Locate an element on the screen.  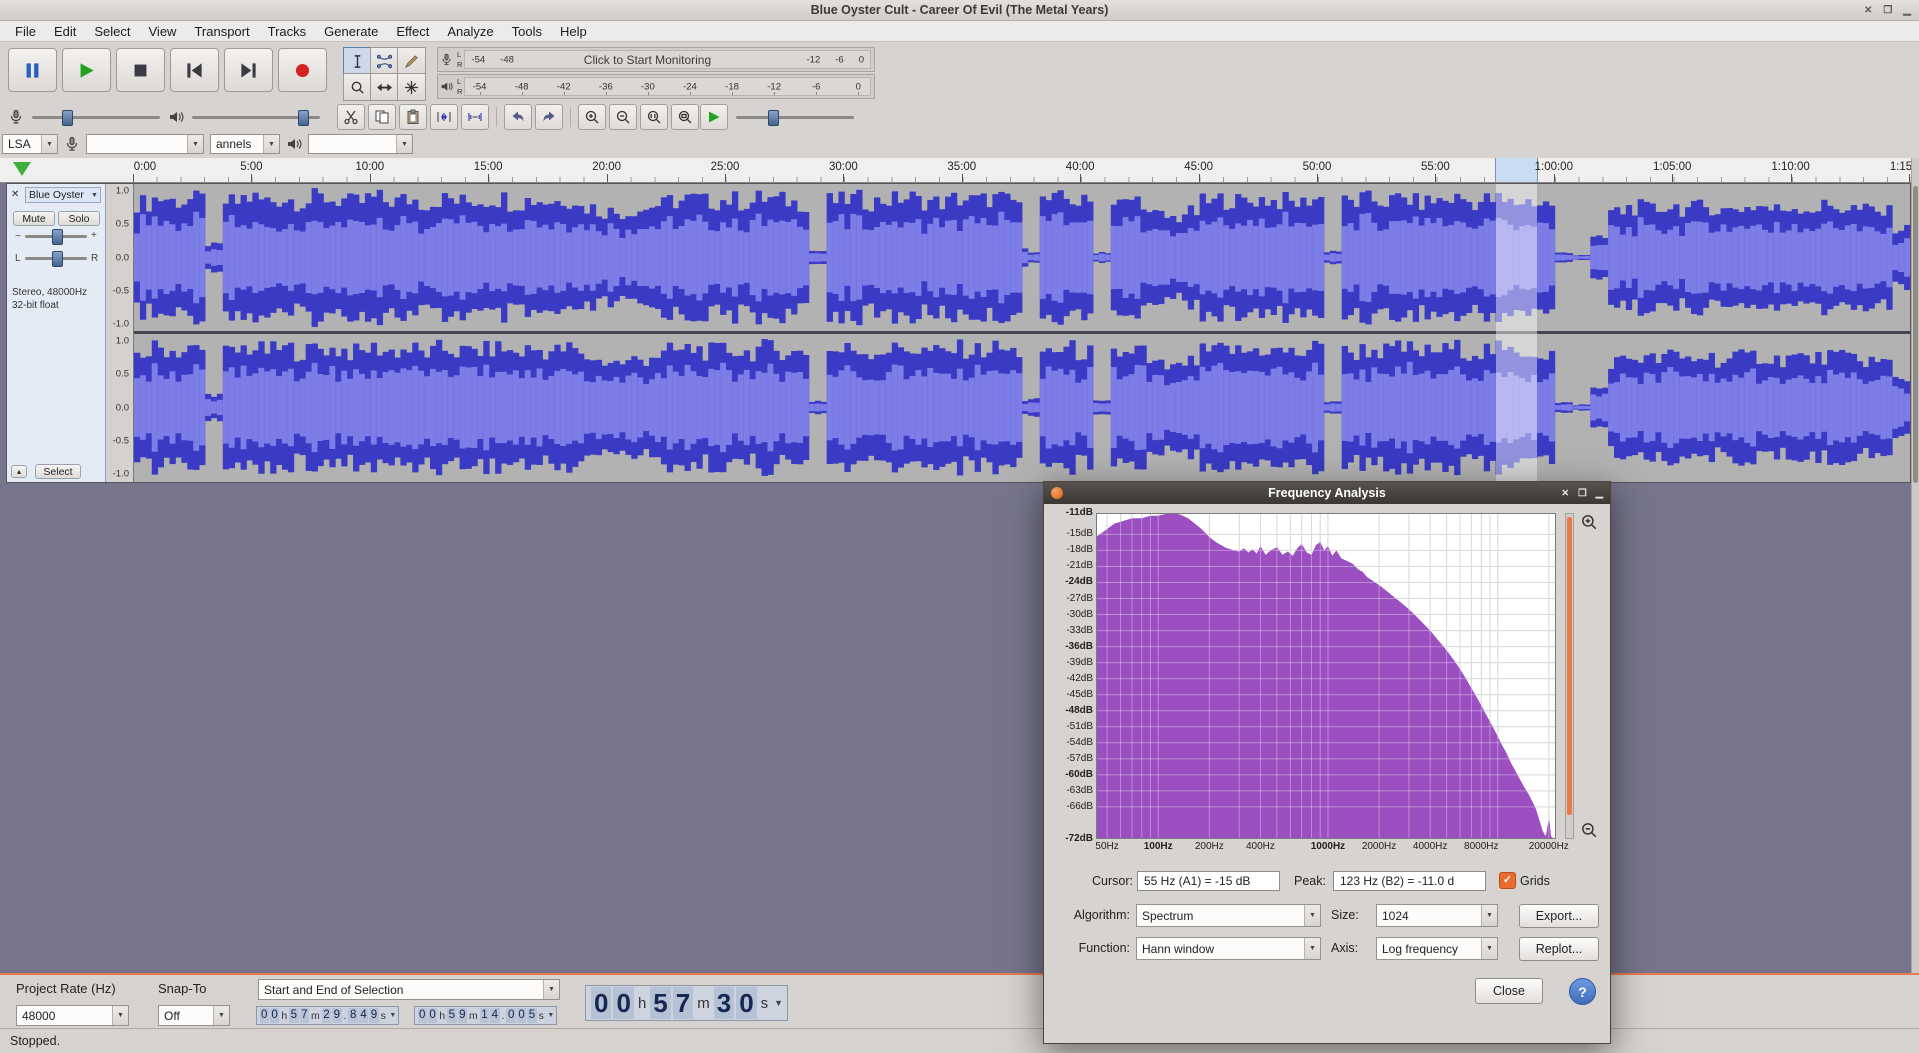
window-control-icon: ✕ is located at coordinates (1868, 10).